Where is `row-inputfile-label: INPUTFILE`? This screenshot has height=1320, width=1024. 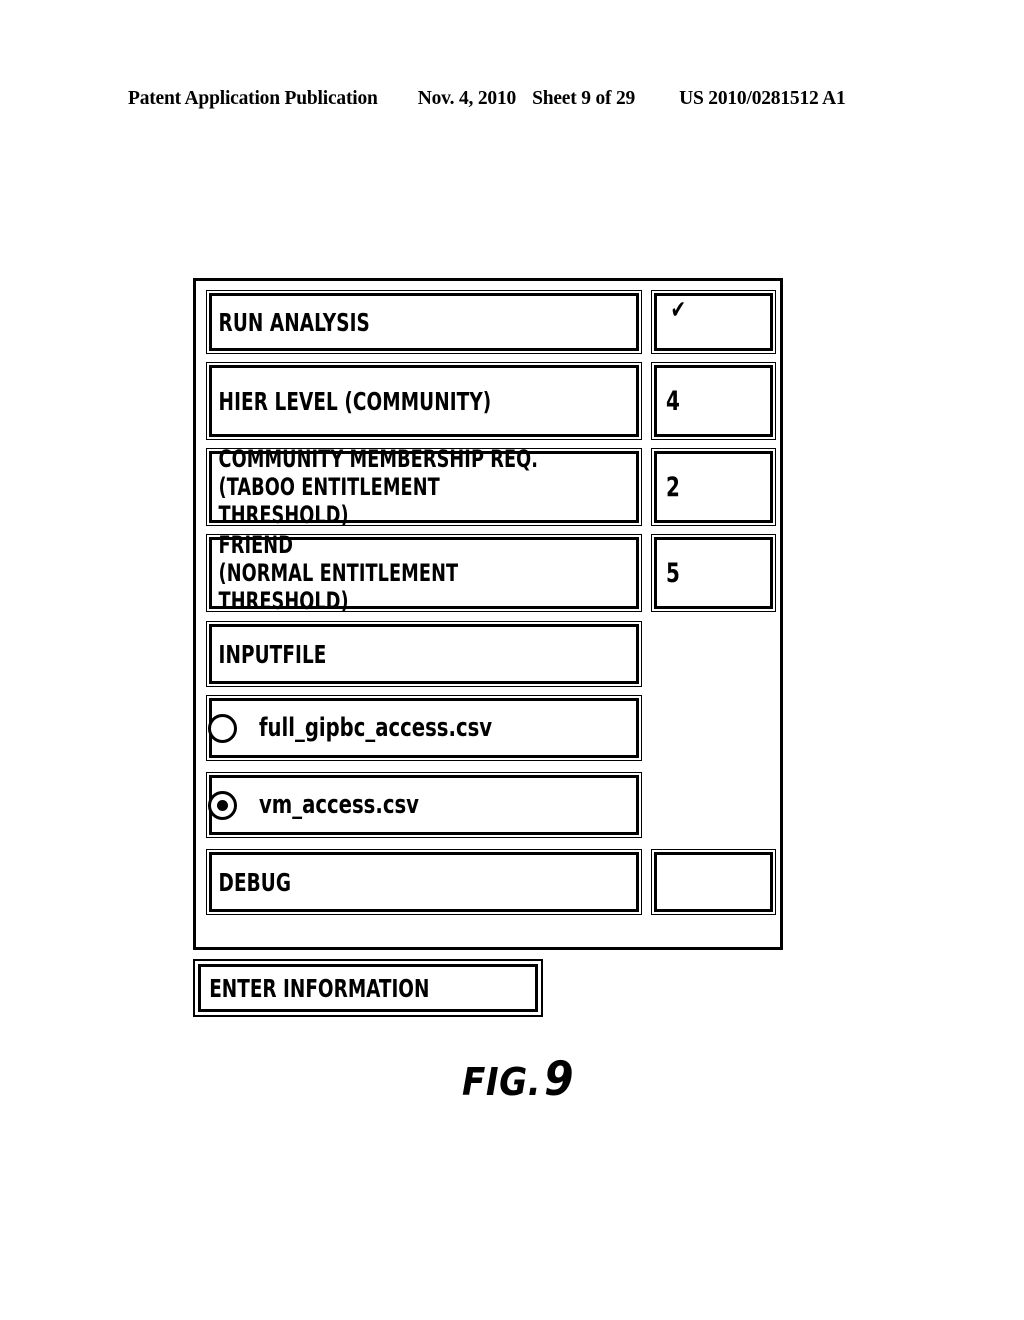
row-inputfile-label: INPUTFILE is located at coordinates (272, 654).